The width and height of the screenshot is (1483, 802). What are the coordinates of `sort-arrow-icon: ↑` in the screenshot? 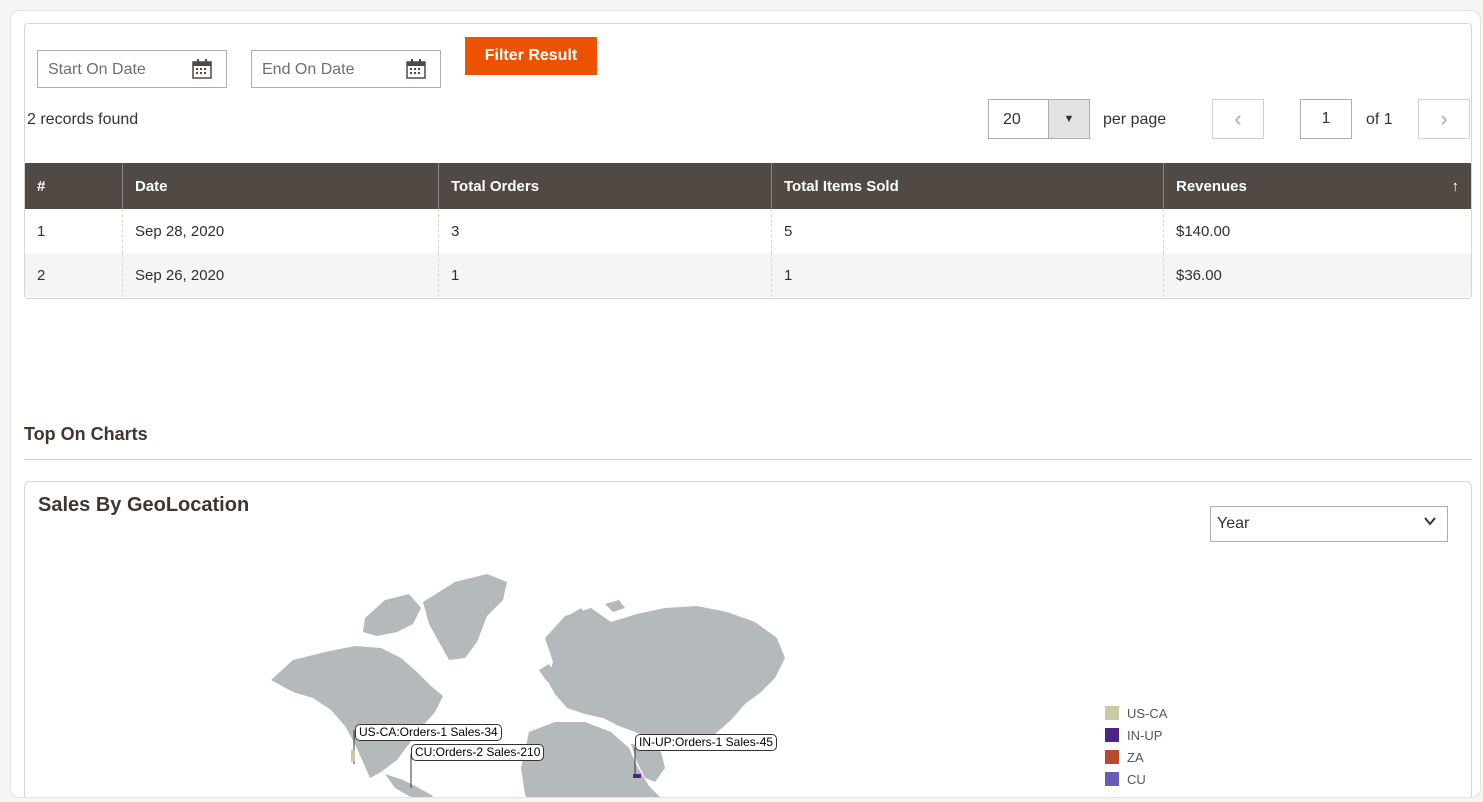 It's located at (1455, 186).